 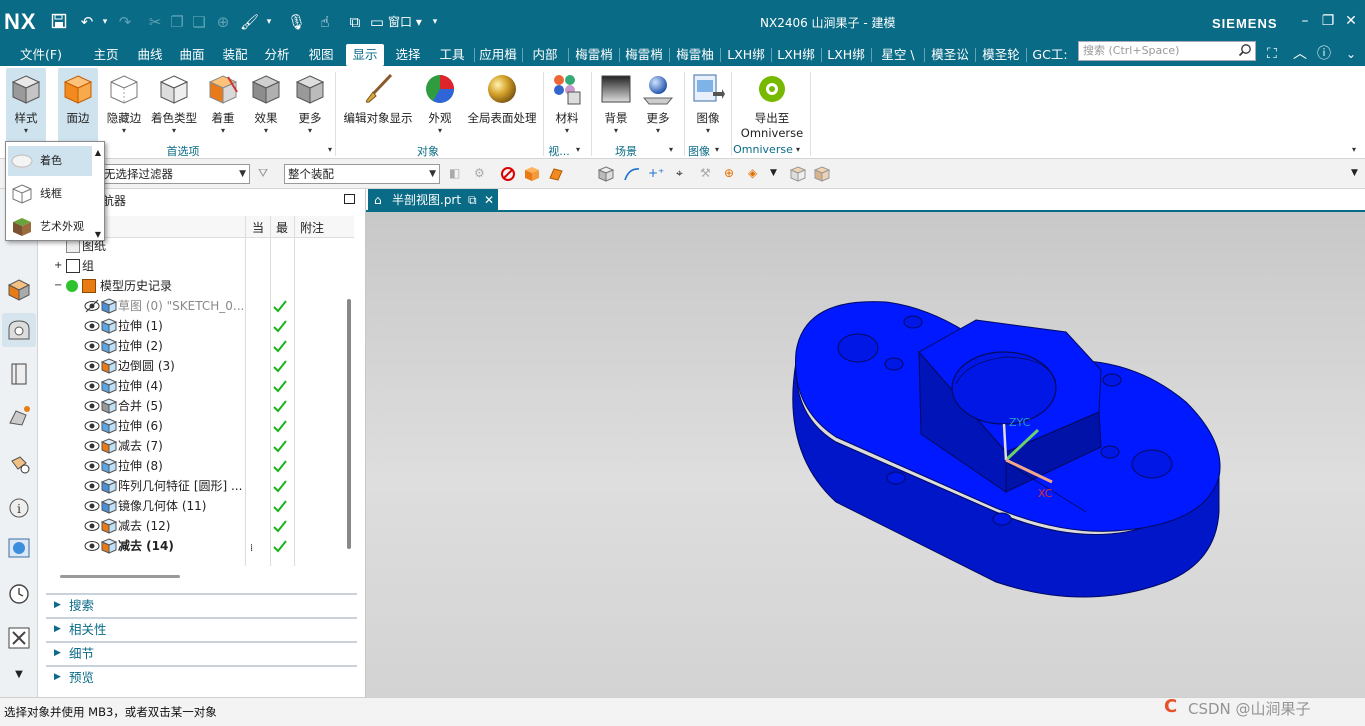 What do you see at coordinates (196, 366) in the screenshot?
I see `tree-row-blend: 边倒圆 (3)` at bounding box center [196, 366].